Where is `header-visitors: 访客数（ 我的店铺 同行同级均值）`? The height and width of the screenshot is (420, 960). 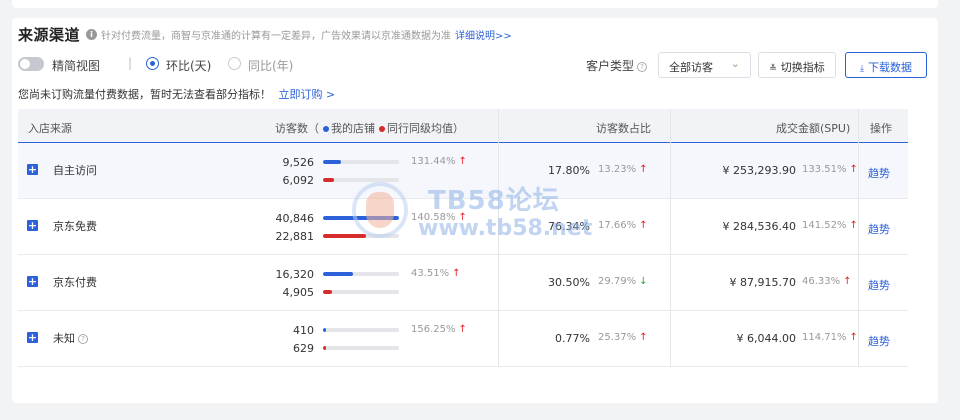
header-visitors: 访客数（ 我的店铺 同行同级均值） is located at coordinates (369, 128).